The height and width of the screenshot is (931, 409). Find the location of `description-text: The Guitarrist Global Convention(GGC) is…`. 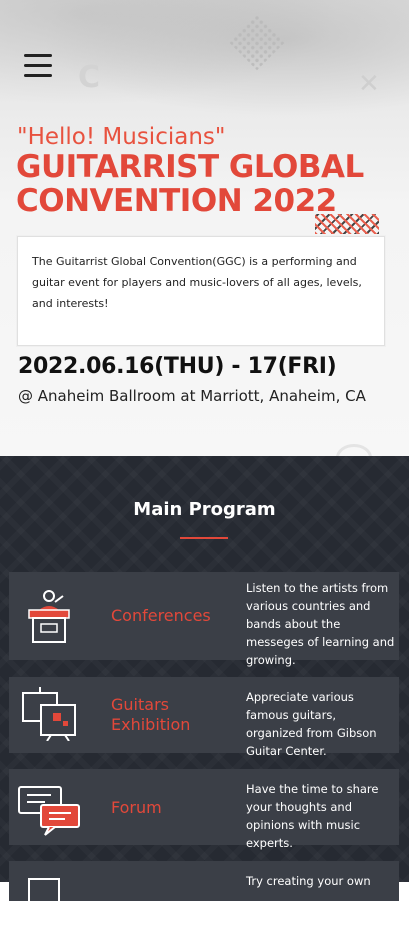

description-text: The Guitarrist Global Convention(GGC) is… is located at coordinates (197, 282).